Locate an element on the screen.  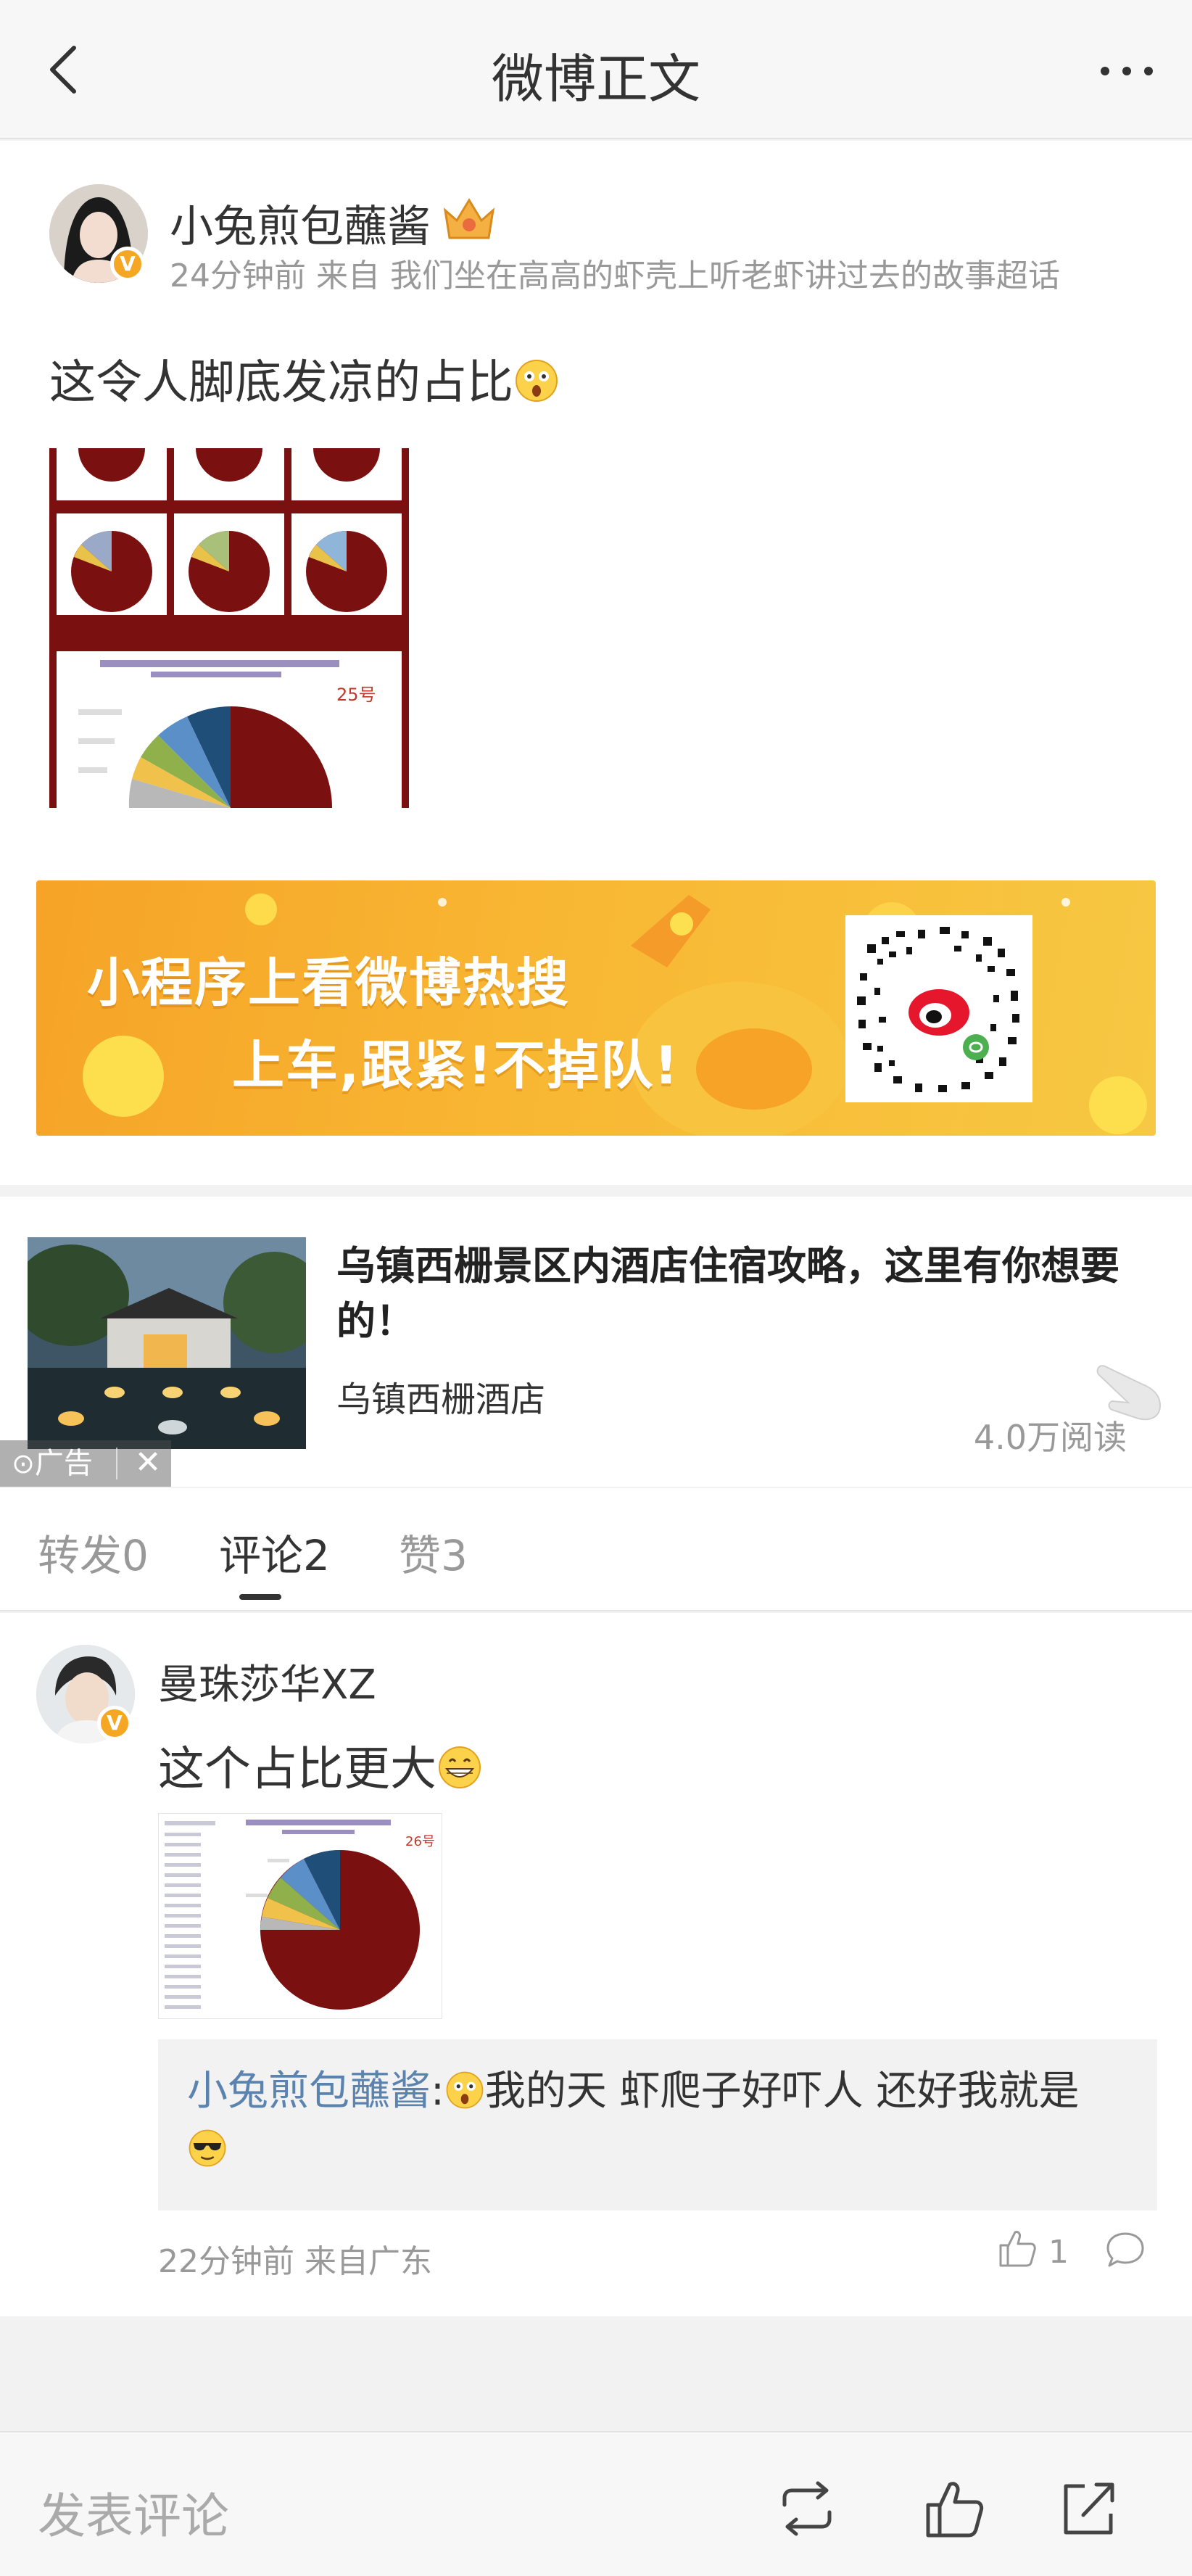
comment-text-content: 这个占比更大 is located at coordinates (297, 1769).